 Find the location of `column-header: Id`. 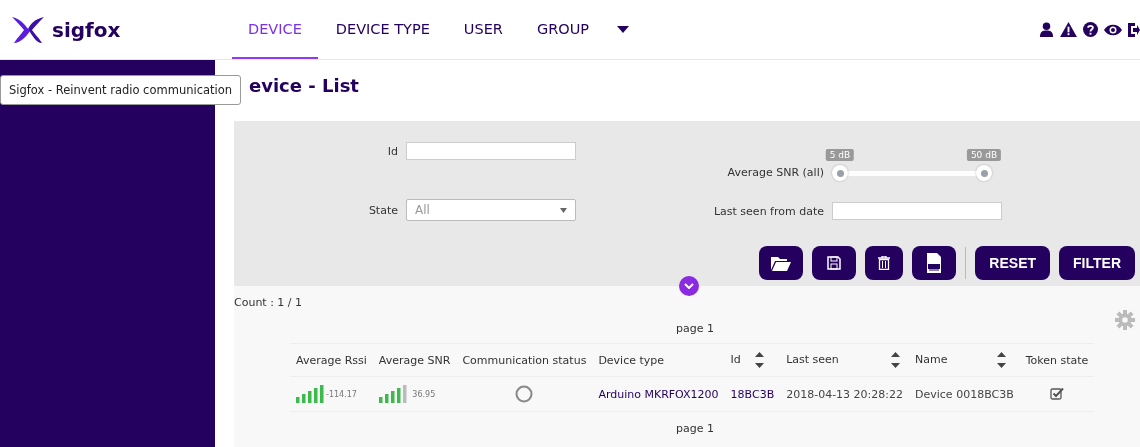

column-header: Id is located at coordinates (735, 359).